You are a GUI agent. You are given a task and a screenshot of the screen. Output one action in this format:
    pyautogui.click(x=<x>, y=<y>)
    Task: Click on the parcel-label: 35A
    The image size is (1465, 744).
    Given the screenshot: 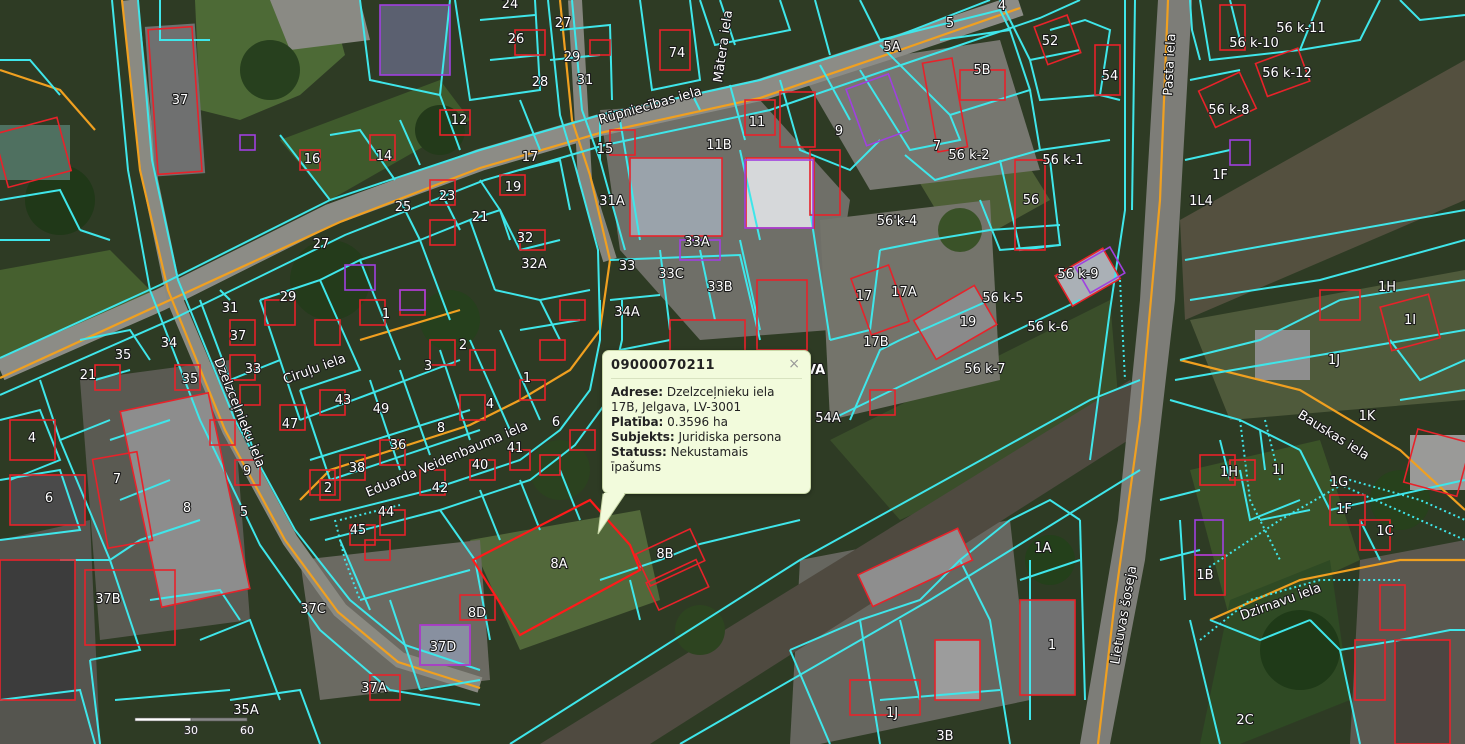 What is the action you would take?
    pyautogui.click(x=246, y=710)
    